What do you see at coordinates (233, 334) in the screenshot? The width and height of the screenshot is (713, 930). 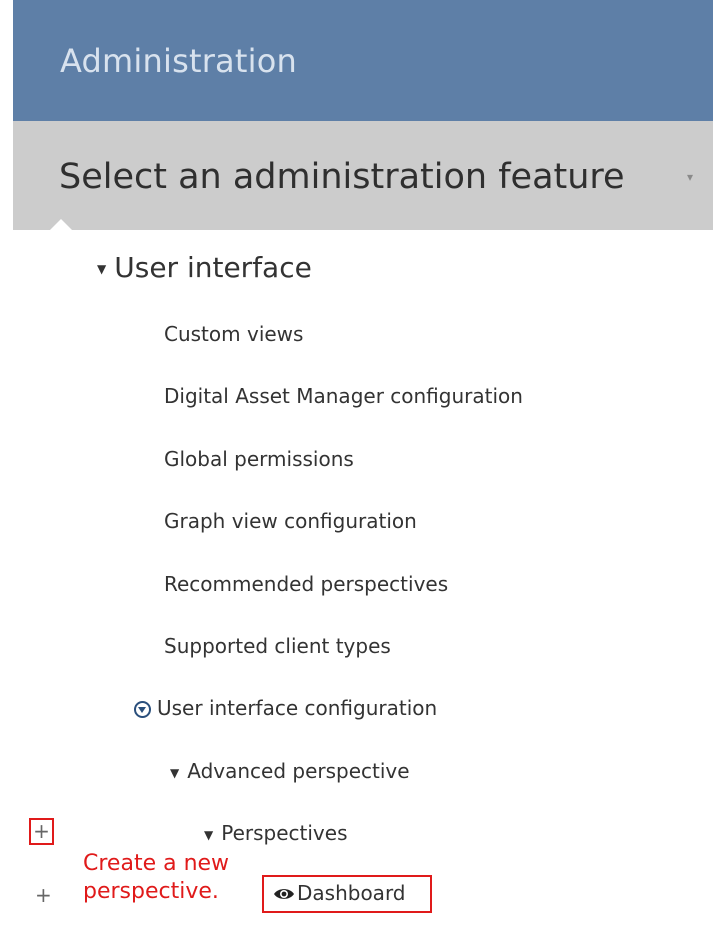 I see `tree-item-custom-views: Custom views` at bounding box center [233, 334].